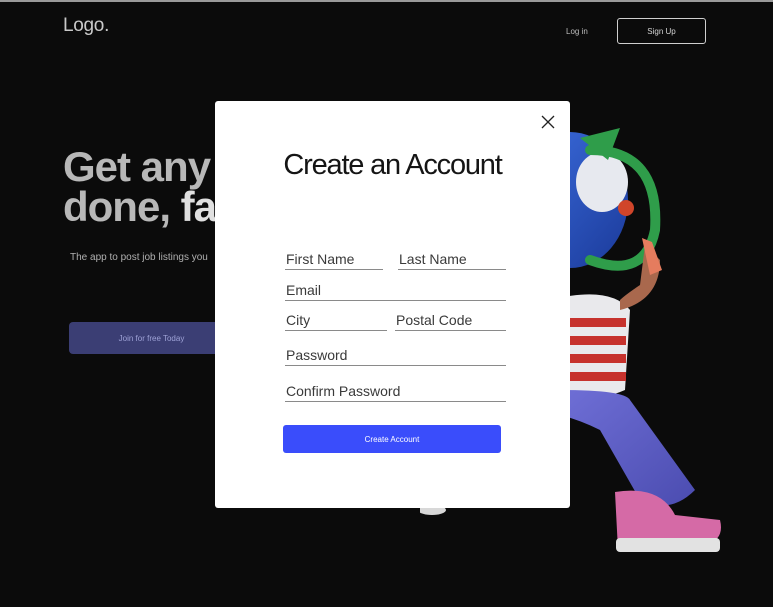  I want to click on postal-code-field, so click(450, 321).